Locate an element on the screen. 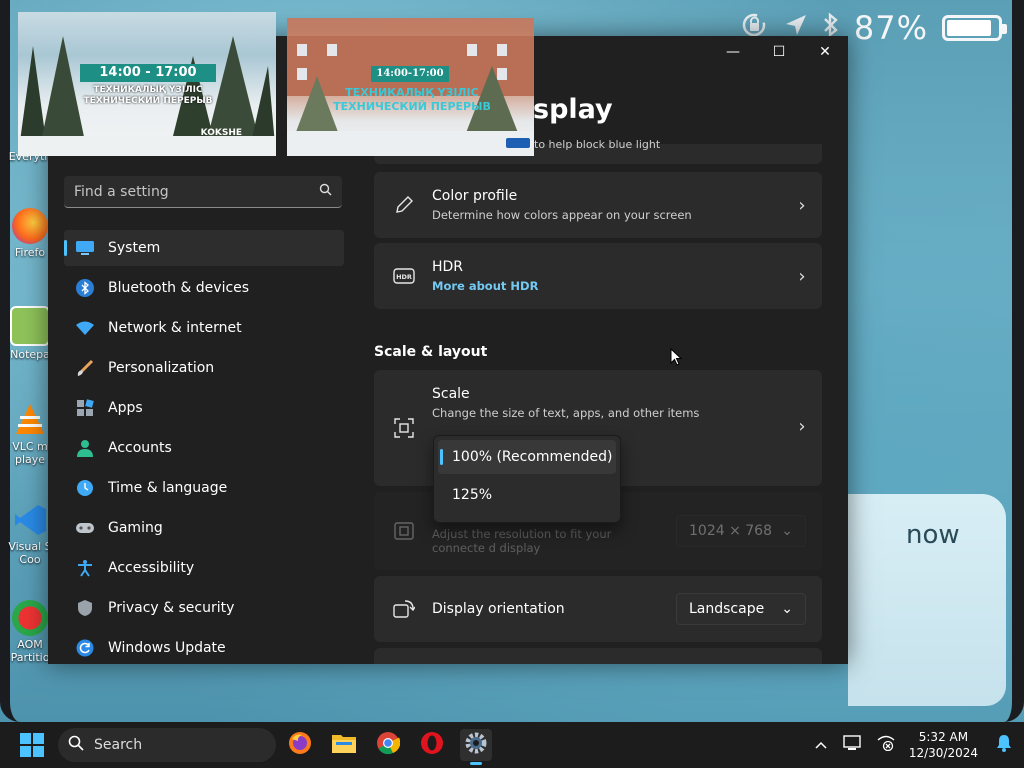 The height and width of the screenshot is (768, 1024). taskbar-app-file-explorer is located at coordinates (344, 745).